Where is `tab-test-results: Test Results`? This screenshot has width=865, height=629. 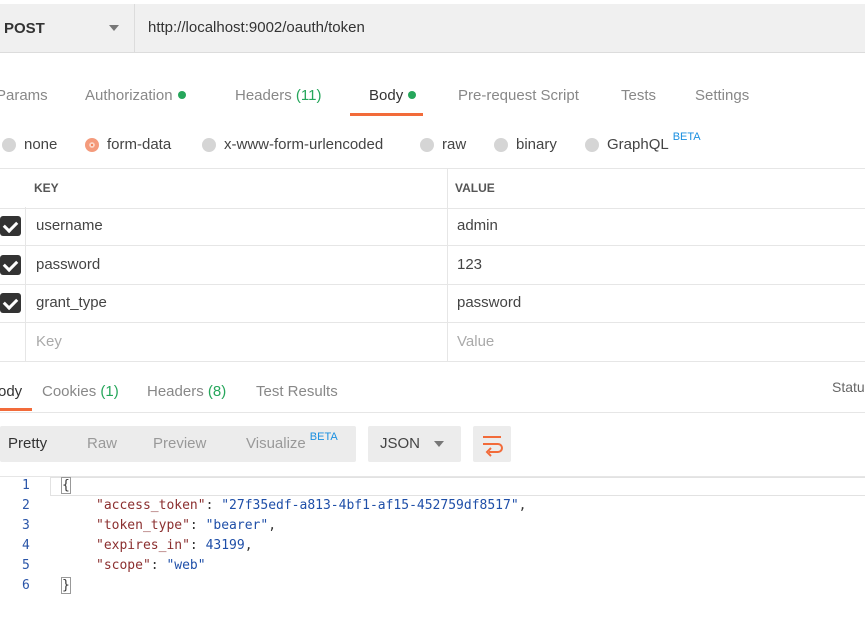
tab-test-results: Test Results is located at coordinates (297, 391).